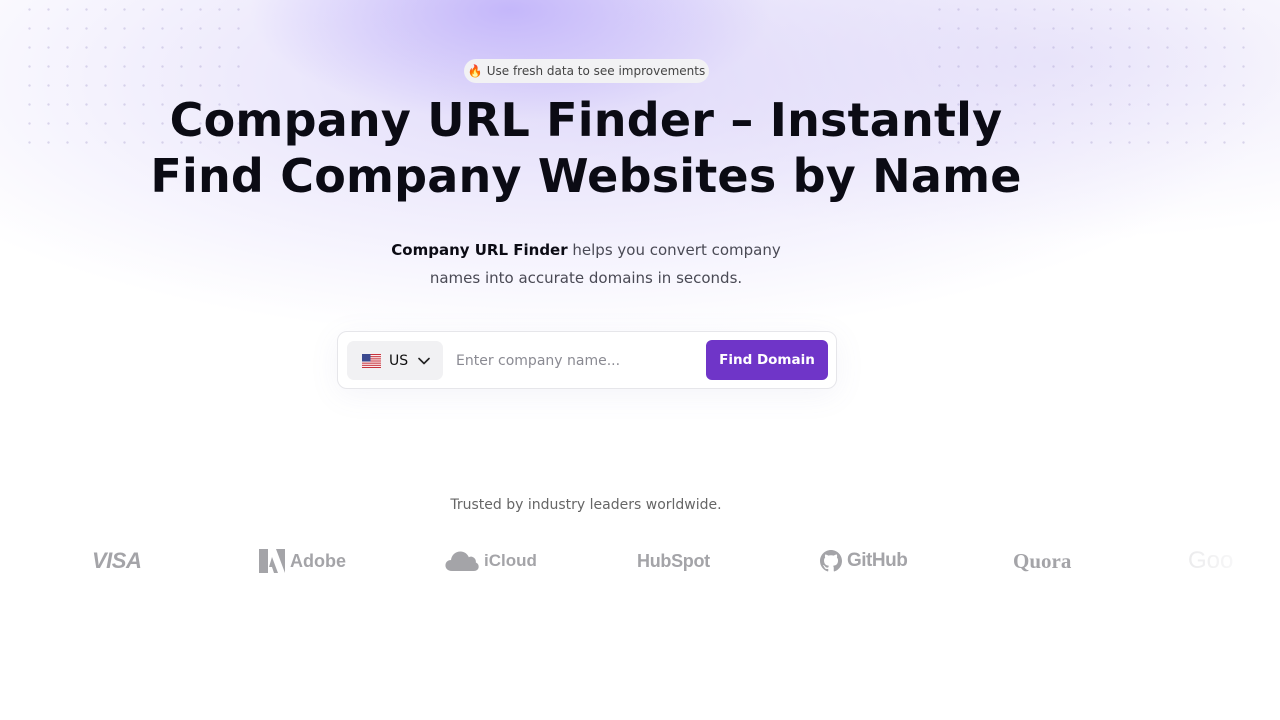  I want to click on logo-adobe-text: Adobe, so click(318, 560).